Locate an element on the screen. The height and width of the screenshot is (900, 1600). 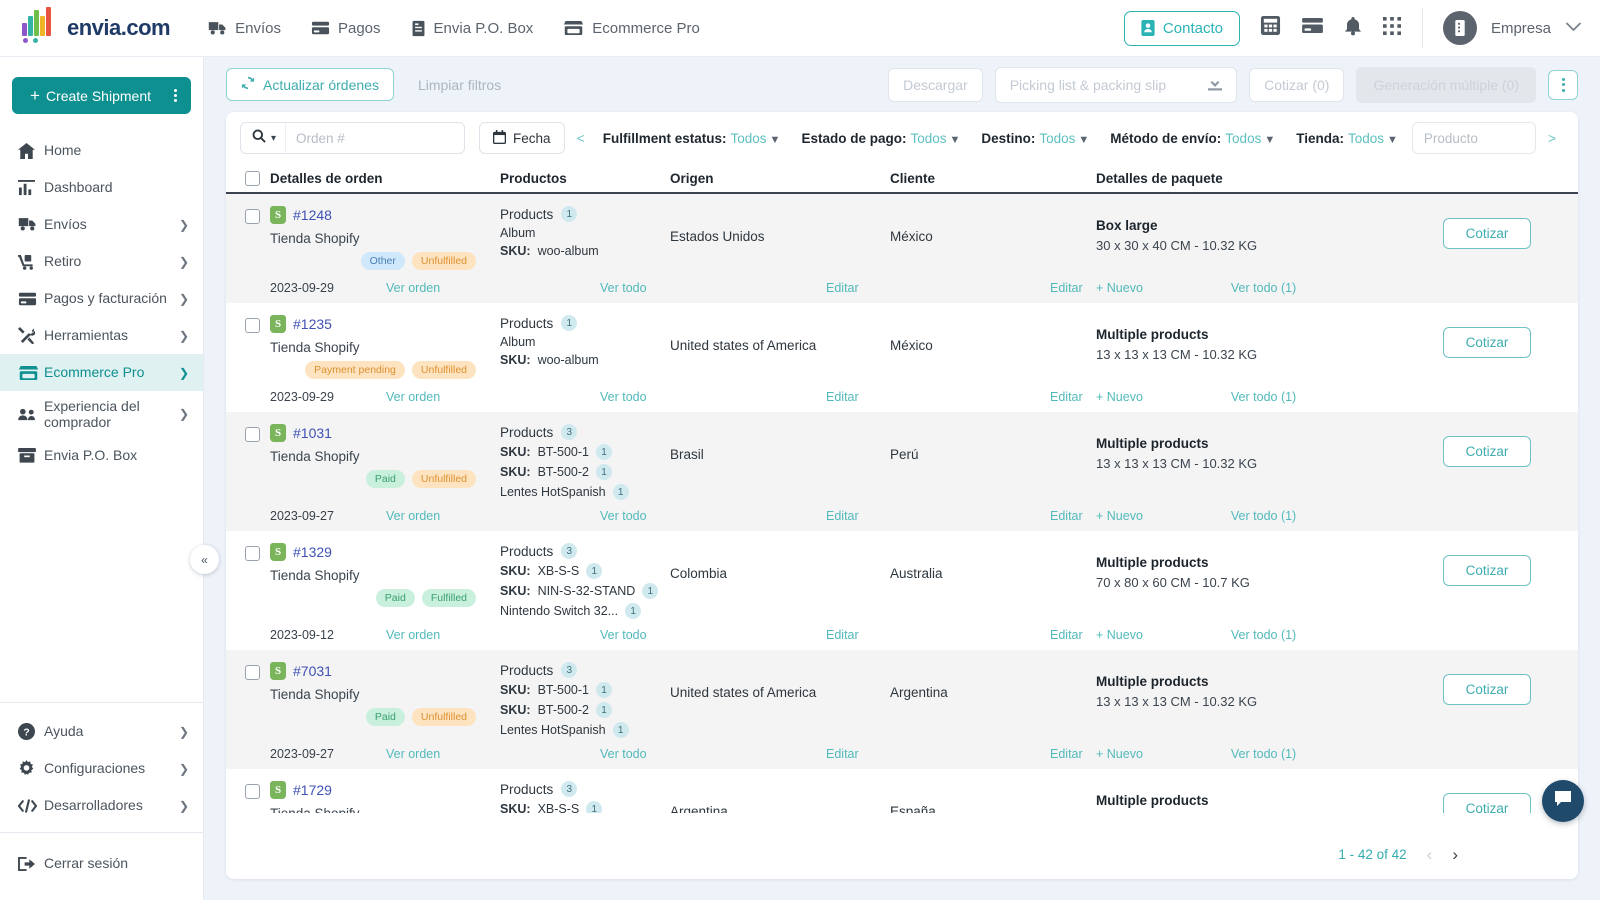
search-input is located at coordinates (375, 138).